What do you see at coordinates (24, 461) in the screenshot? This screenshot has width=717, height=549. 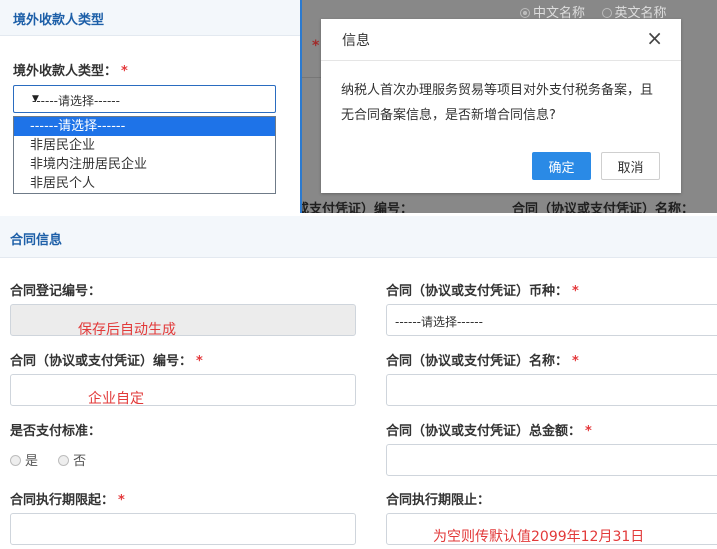 I see `pay-standard-yes: 是` at bounding box center [24, 461].